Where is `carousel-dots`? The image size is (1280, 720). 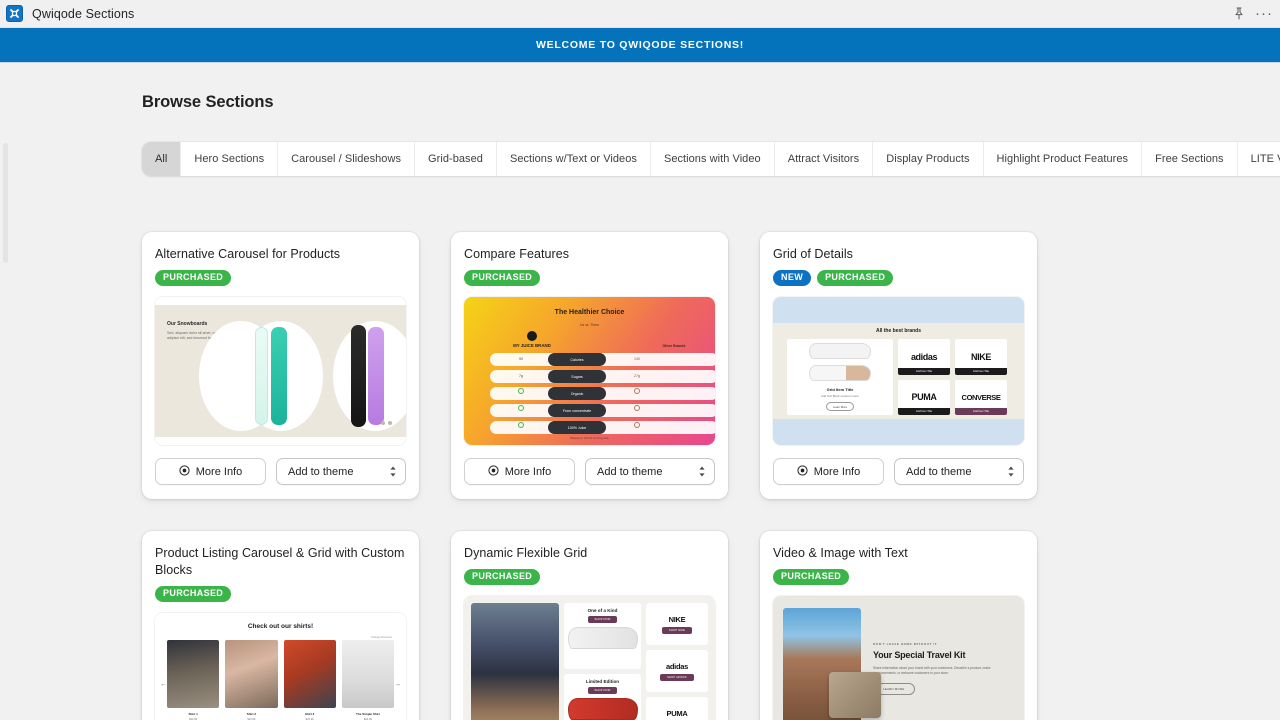
carousel-dots is located at coordinates (386, 423).